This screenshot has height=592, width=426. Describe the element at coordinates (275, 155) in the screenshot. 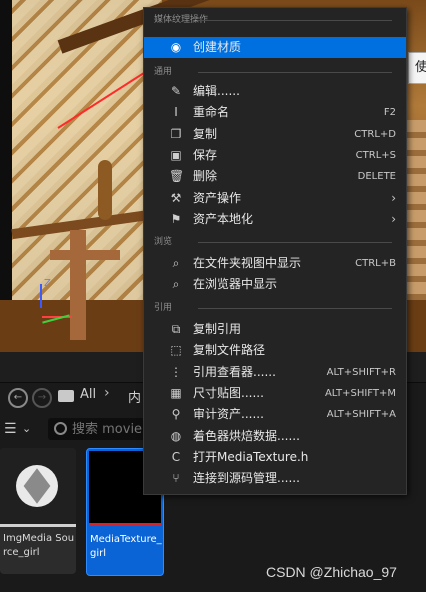

I see `menu-item: ▣ 保存 CTRL+S` at that location.